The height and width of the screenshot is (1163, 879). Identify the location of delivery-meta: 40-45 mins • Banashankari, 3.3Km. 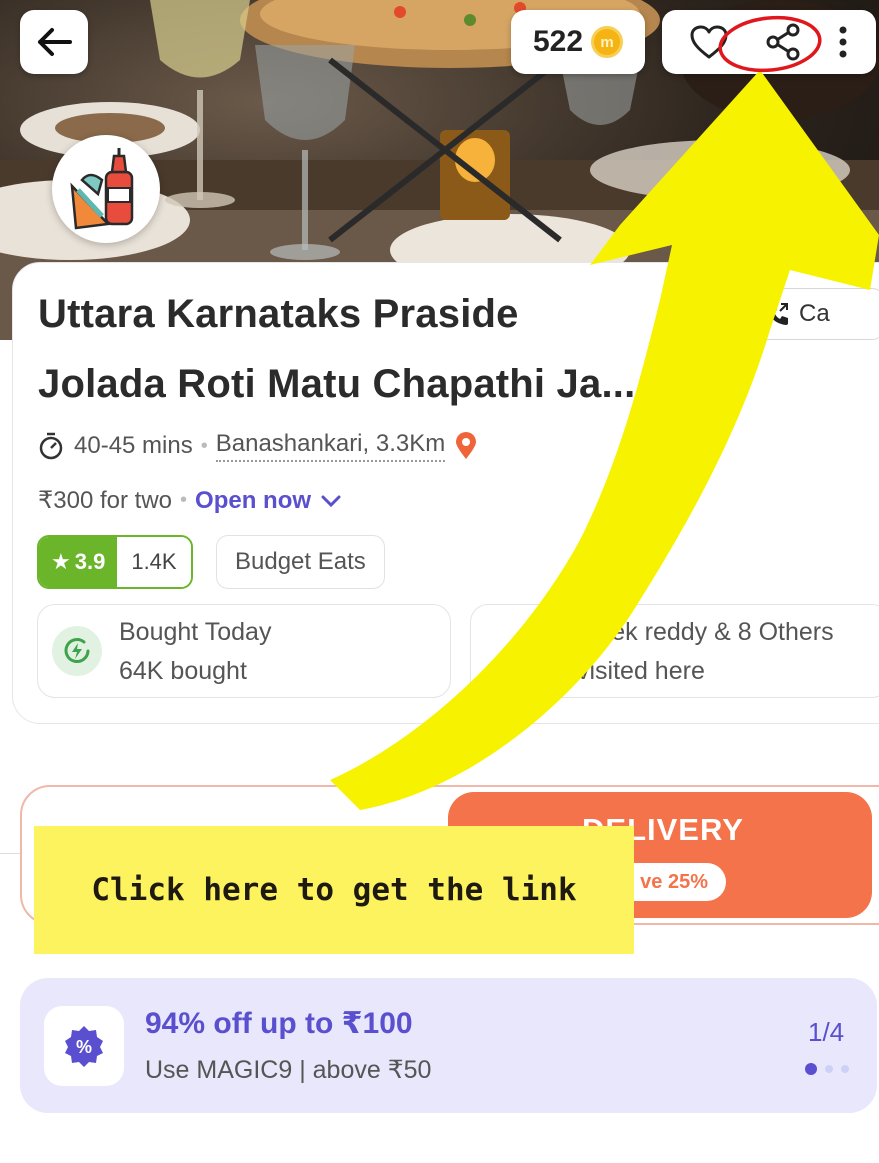
(257, 446).